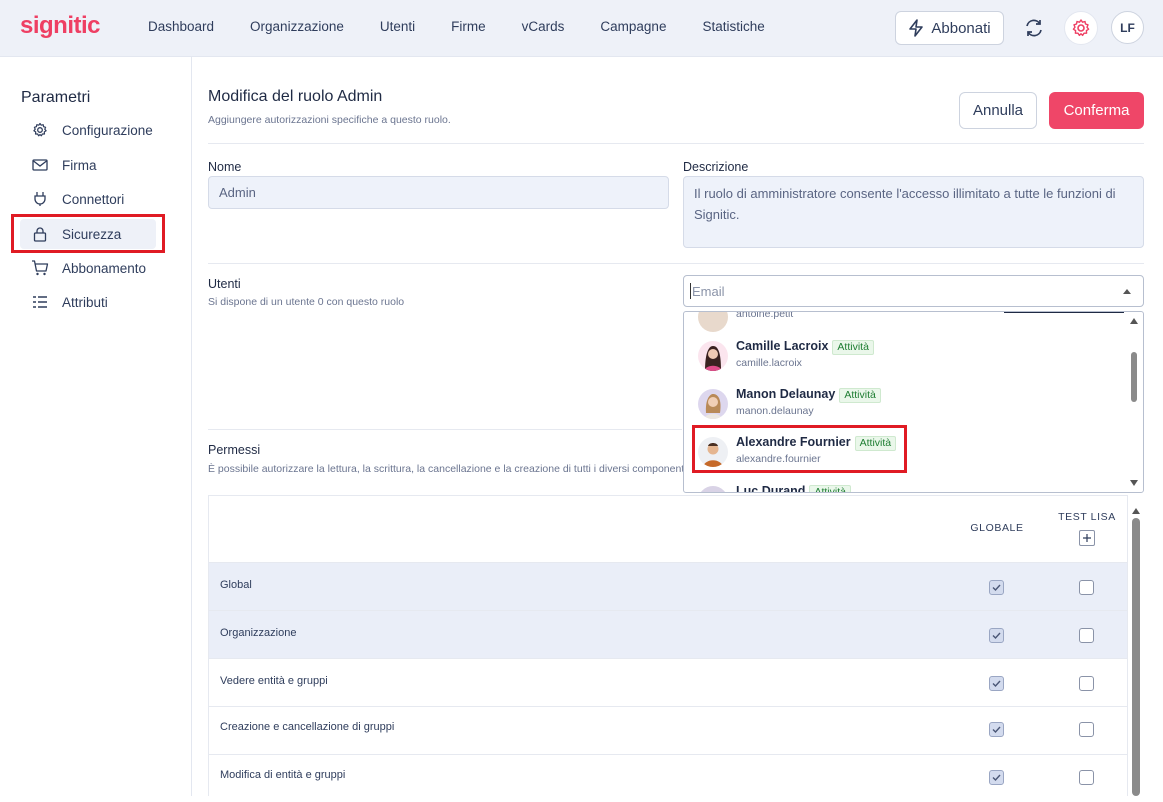  What do you see at coordinates (799, 449) in the screenshot?
I see `highlight-box-alexandre` at bounding box center [799, 449].